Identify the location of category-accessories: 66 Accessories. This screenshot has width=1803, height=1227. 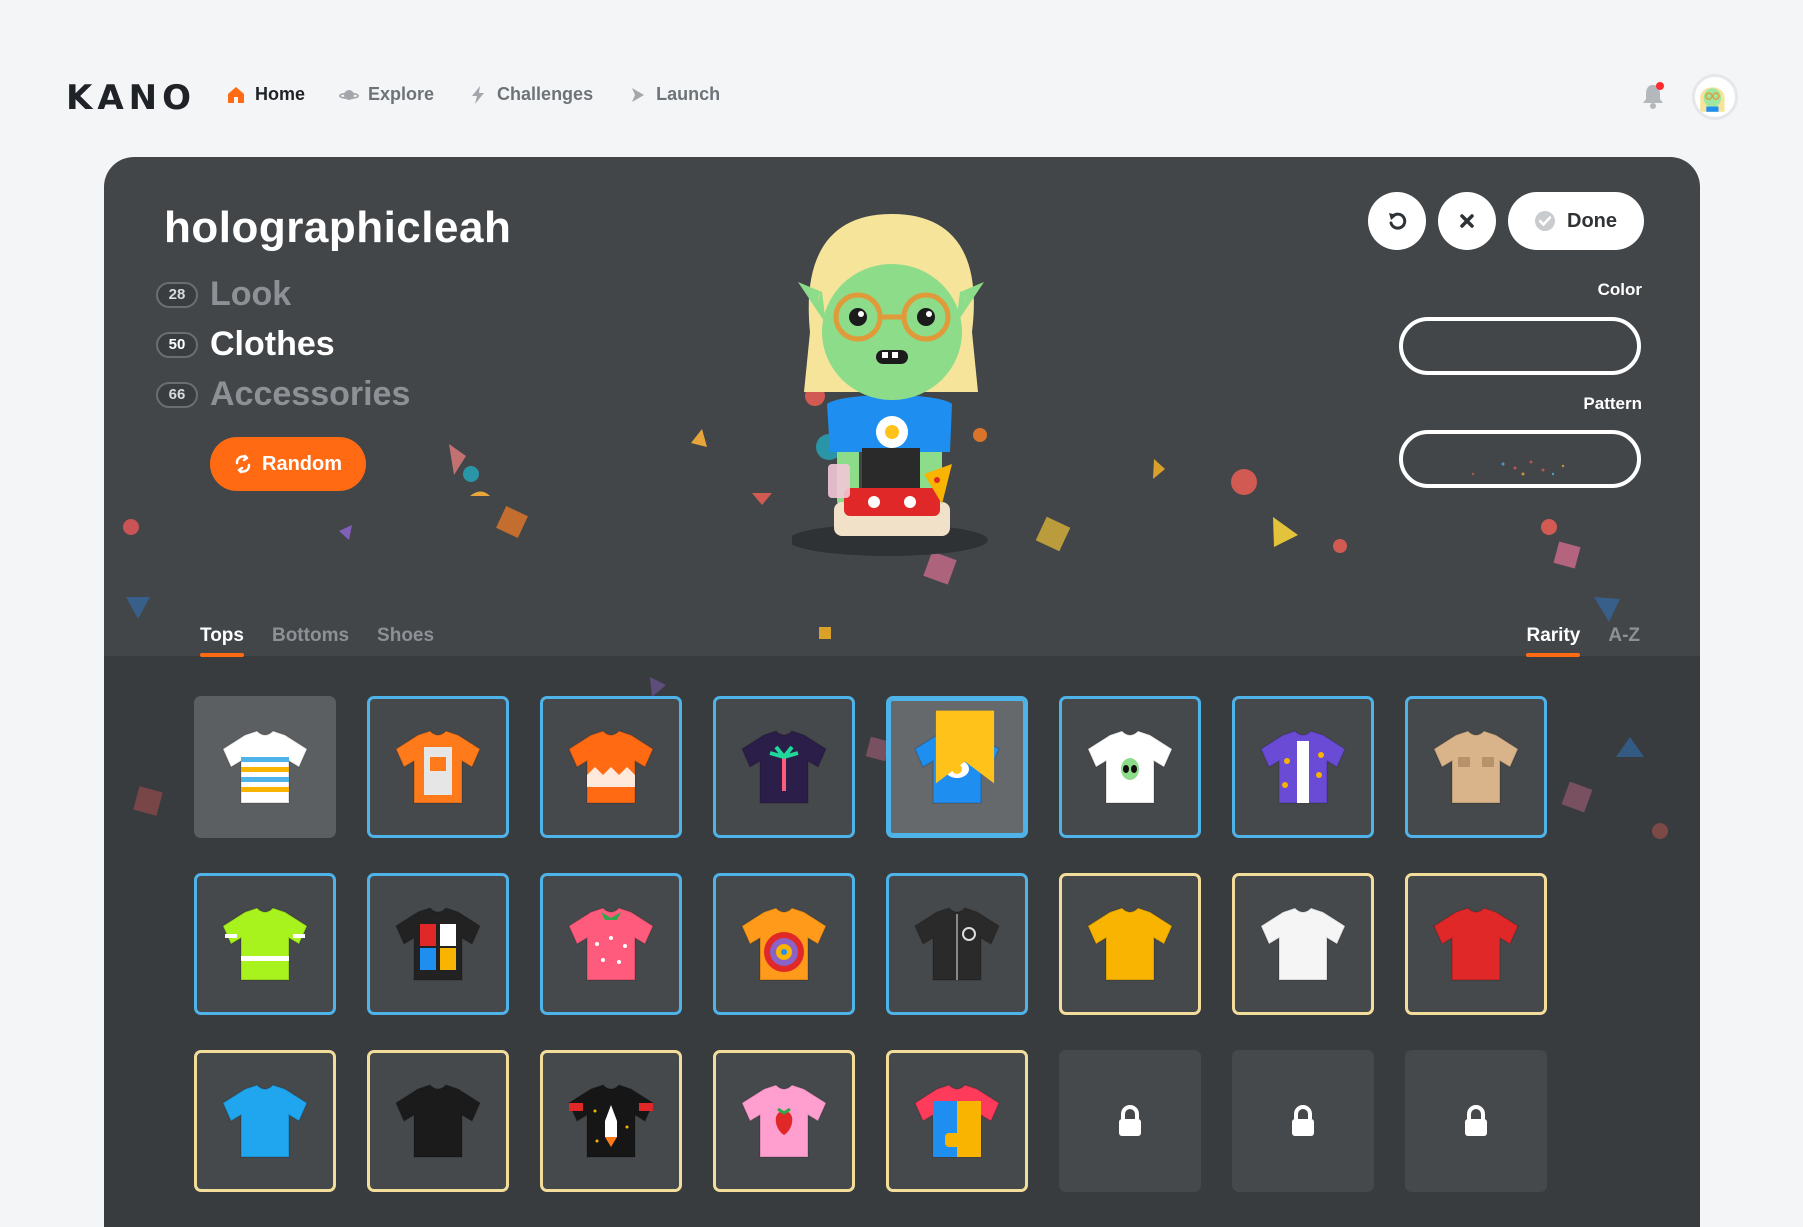
(283, 394).